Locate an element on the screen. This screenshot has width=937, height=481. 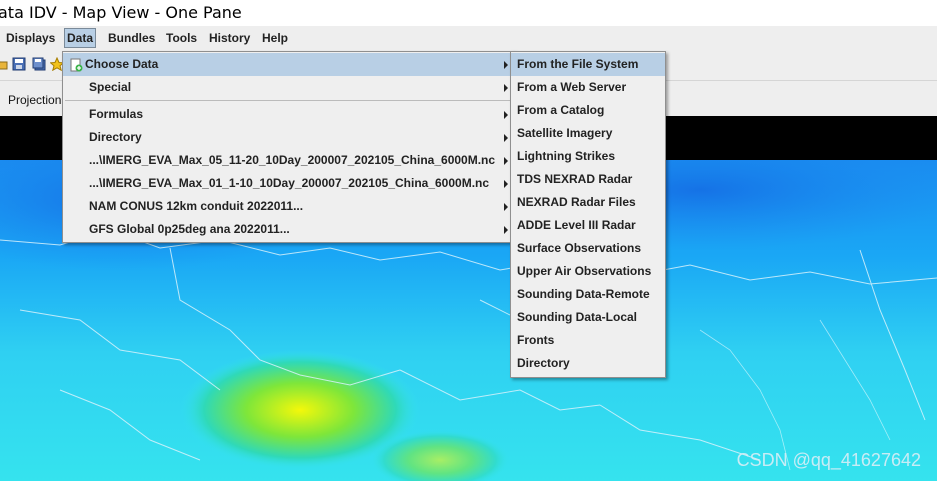
submenu-item-label: Directory is located at coordinates (543, 363).